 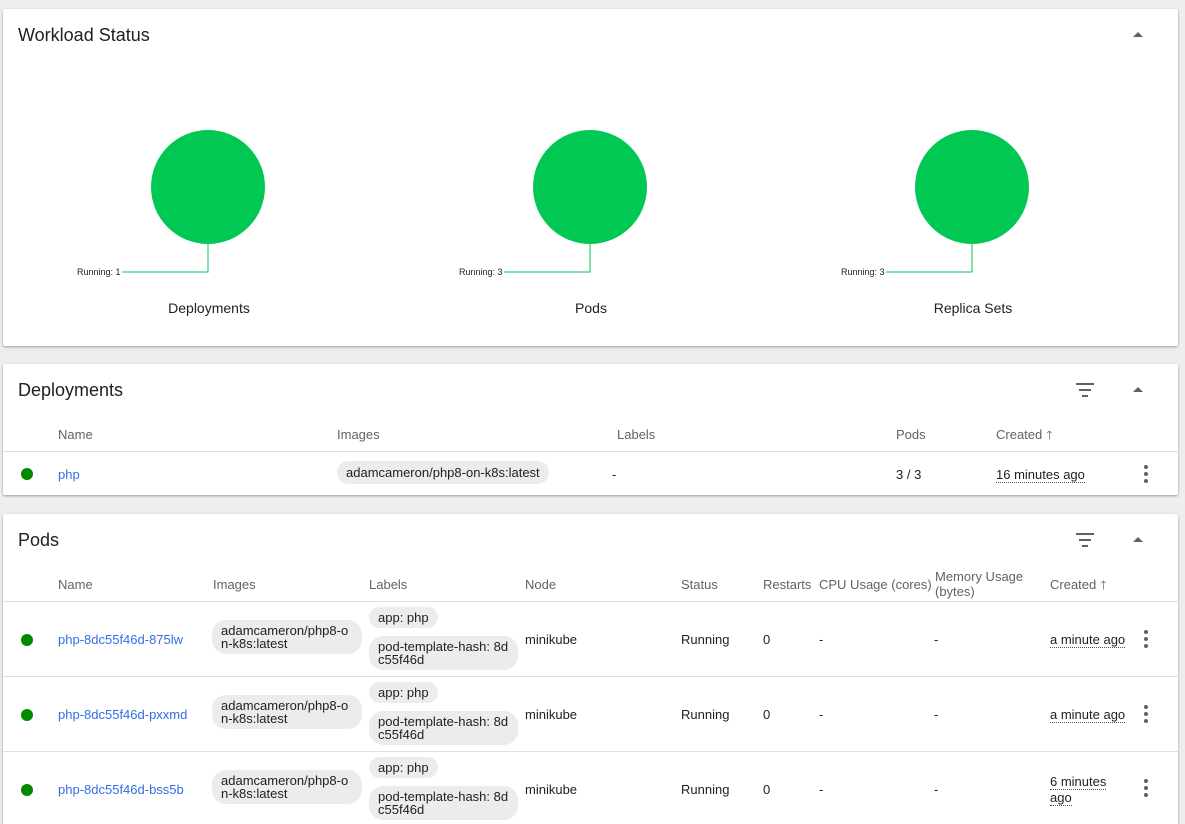 I want to click on pods-value: 3 / 3, so click(x=909, y=474).